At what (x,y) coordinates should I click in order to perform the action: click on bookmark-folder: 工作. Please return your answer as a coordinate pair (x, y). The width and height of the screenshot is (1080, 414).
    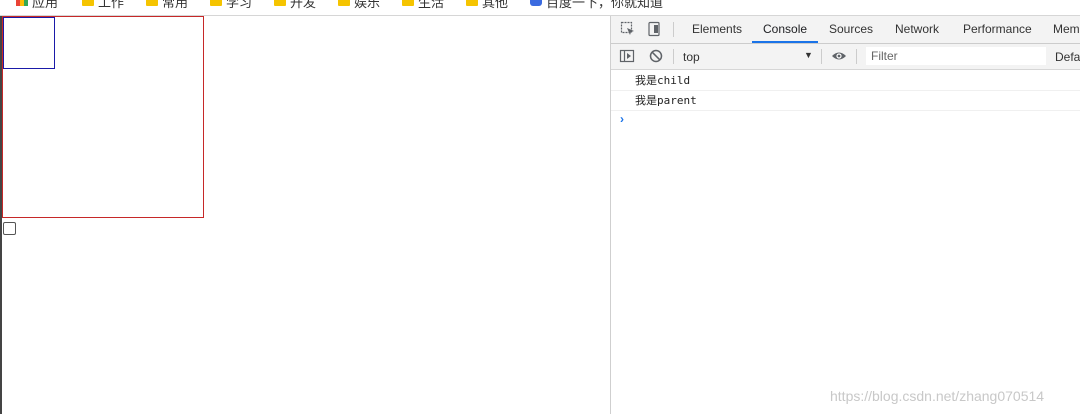
    Looking at the image, I should click on (103, 5).